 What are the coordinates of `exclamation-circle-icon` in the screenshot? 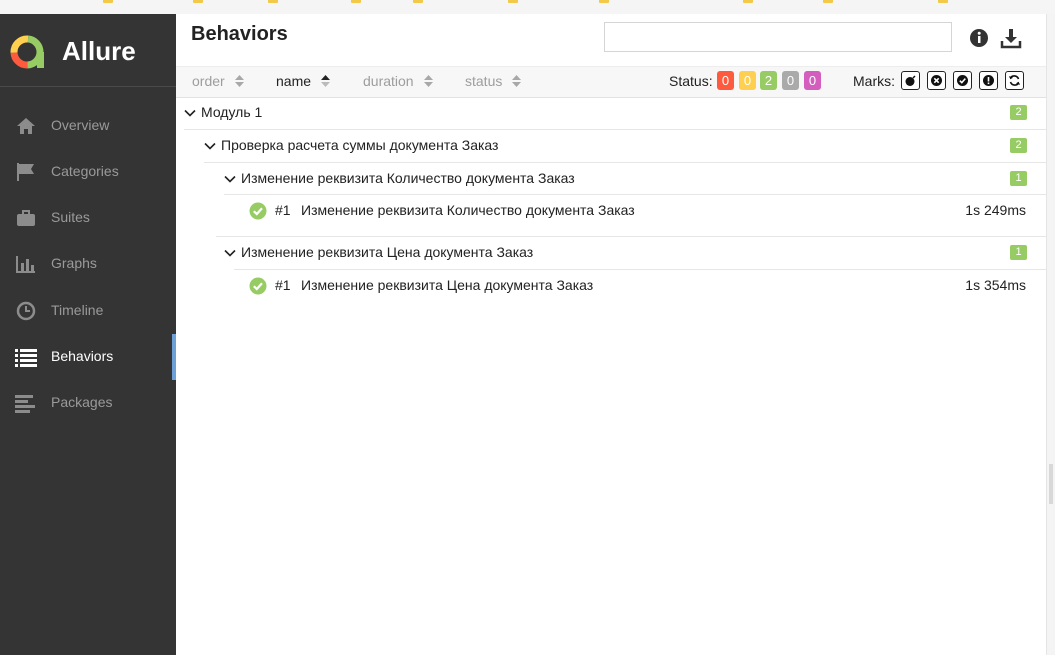 It's located at (988, 80).